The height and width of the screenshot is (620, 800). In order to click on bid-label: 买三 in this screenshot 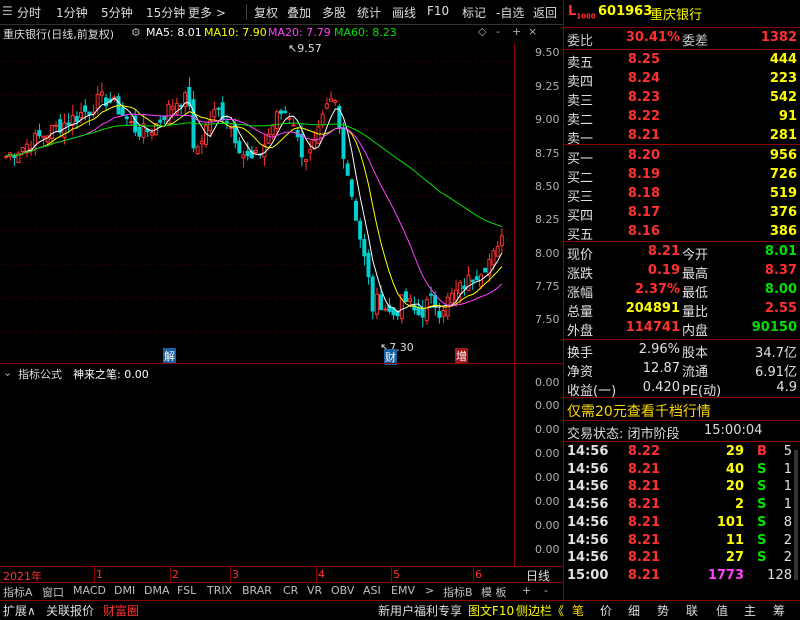, I will do `click(580, 197)`.